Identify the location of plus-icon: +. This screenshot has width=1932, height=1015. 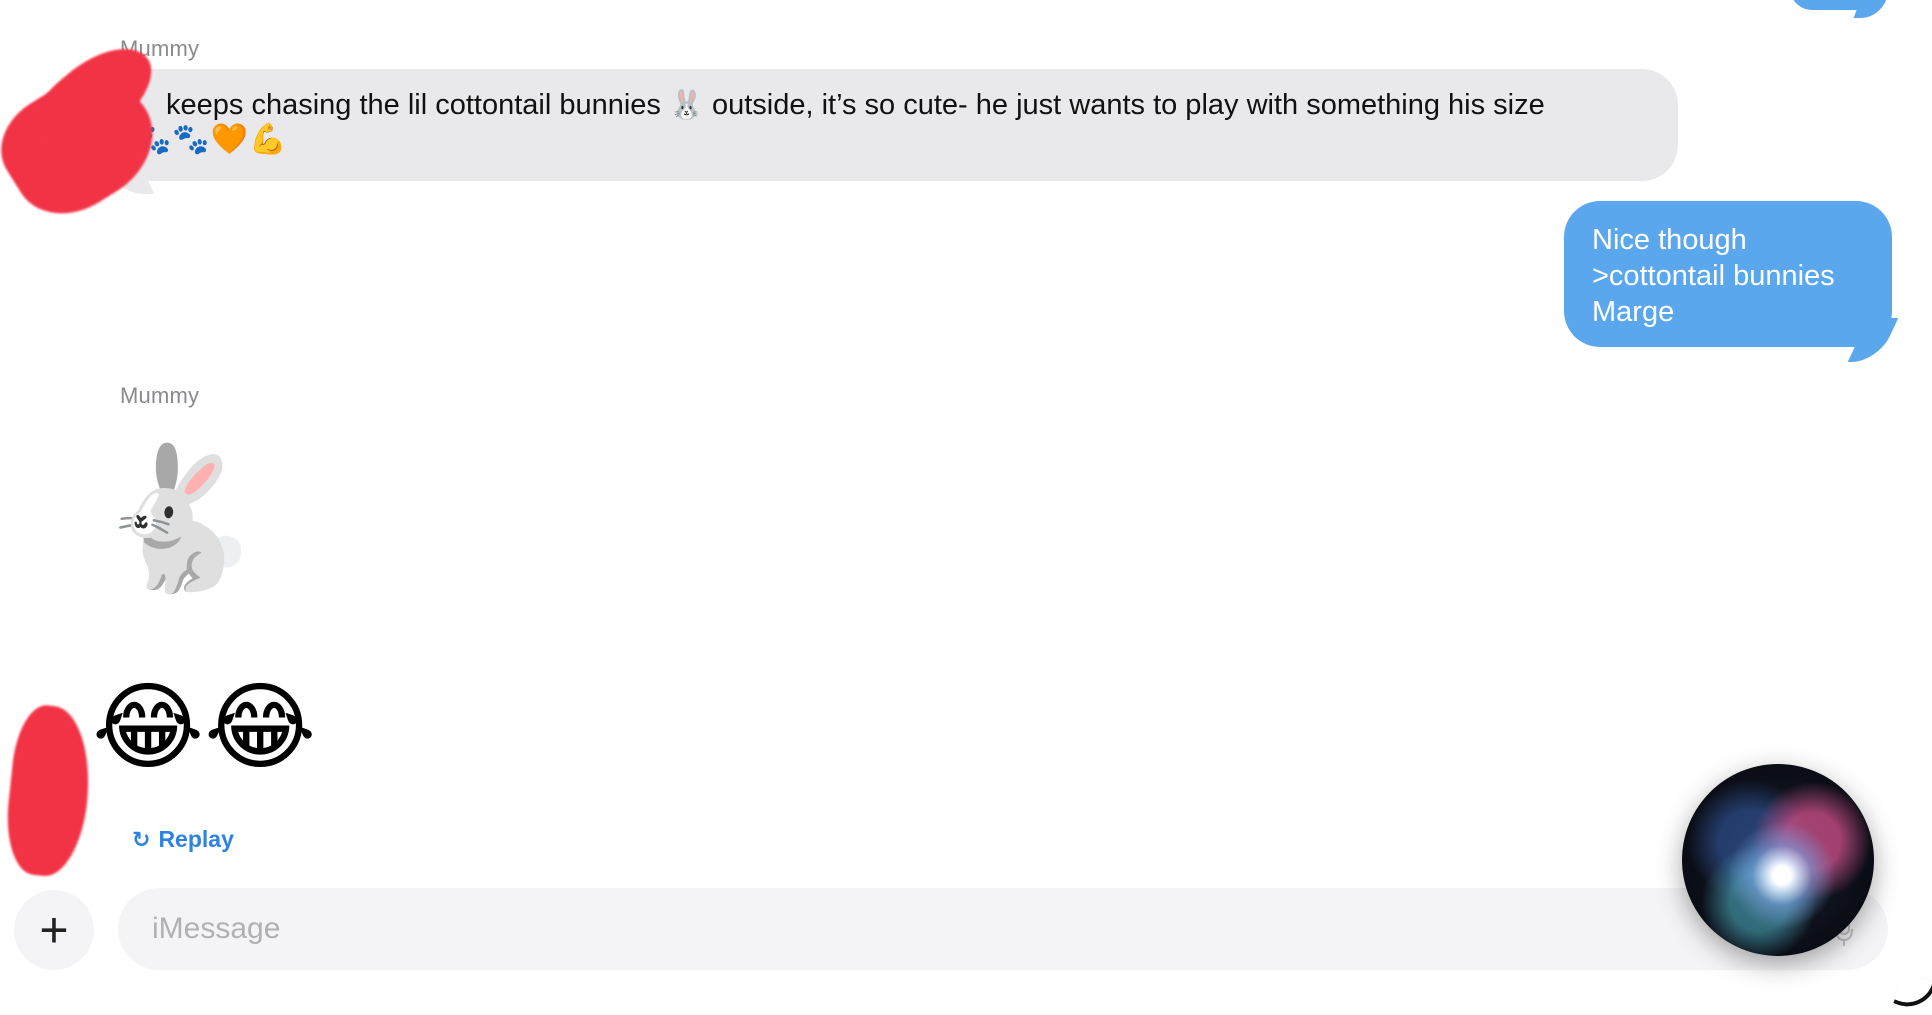
(54, 930).